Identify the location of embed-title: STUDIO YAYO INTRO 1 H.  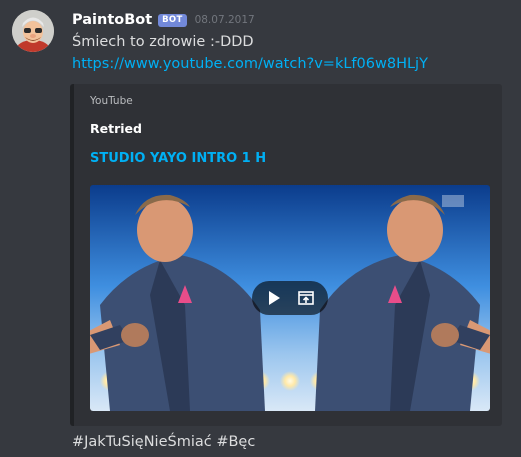
(178, 158).